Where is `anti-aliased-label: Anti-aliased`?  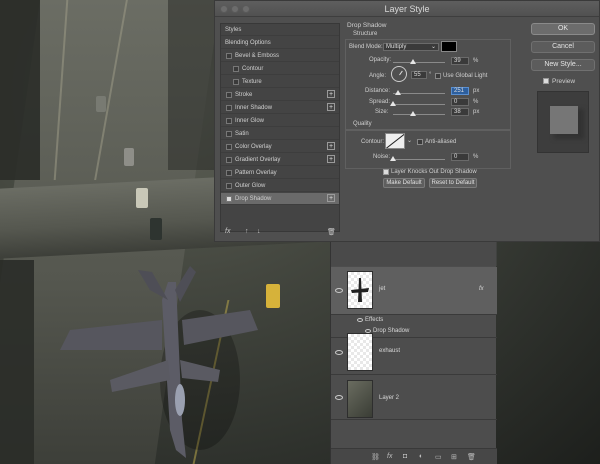
anti-aliased-label: Anti-aliased is located at coordinates (441, 142).